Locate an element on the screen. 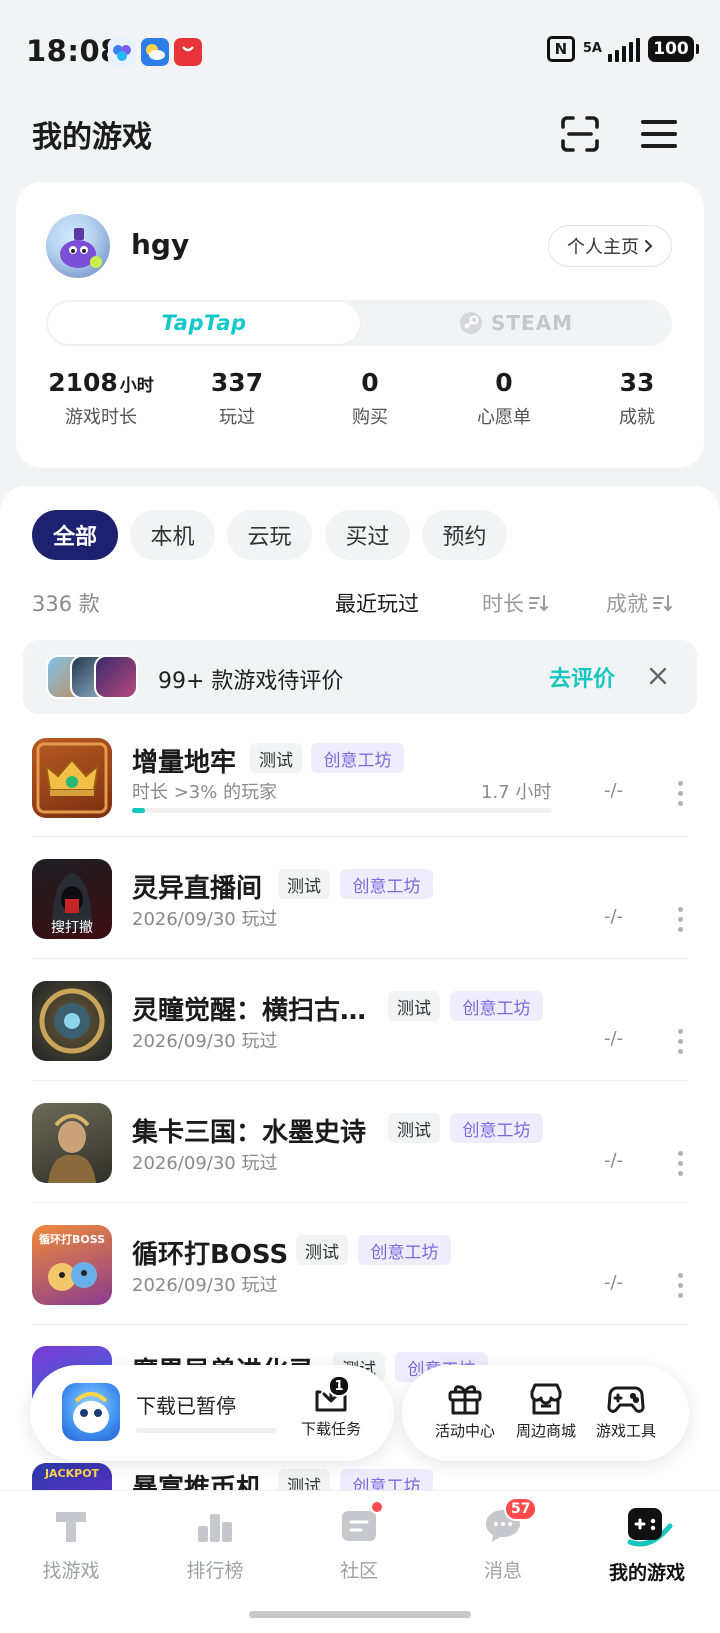  nav-community: 社区 is located at coordinates (359, 1544).